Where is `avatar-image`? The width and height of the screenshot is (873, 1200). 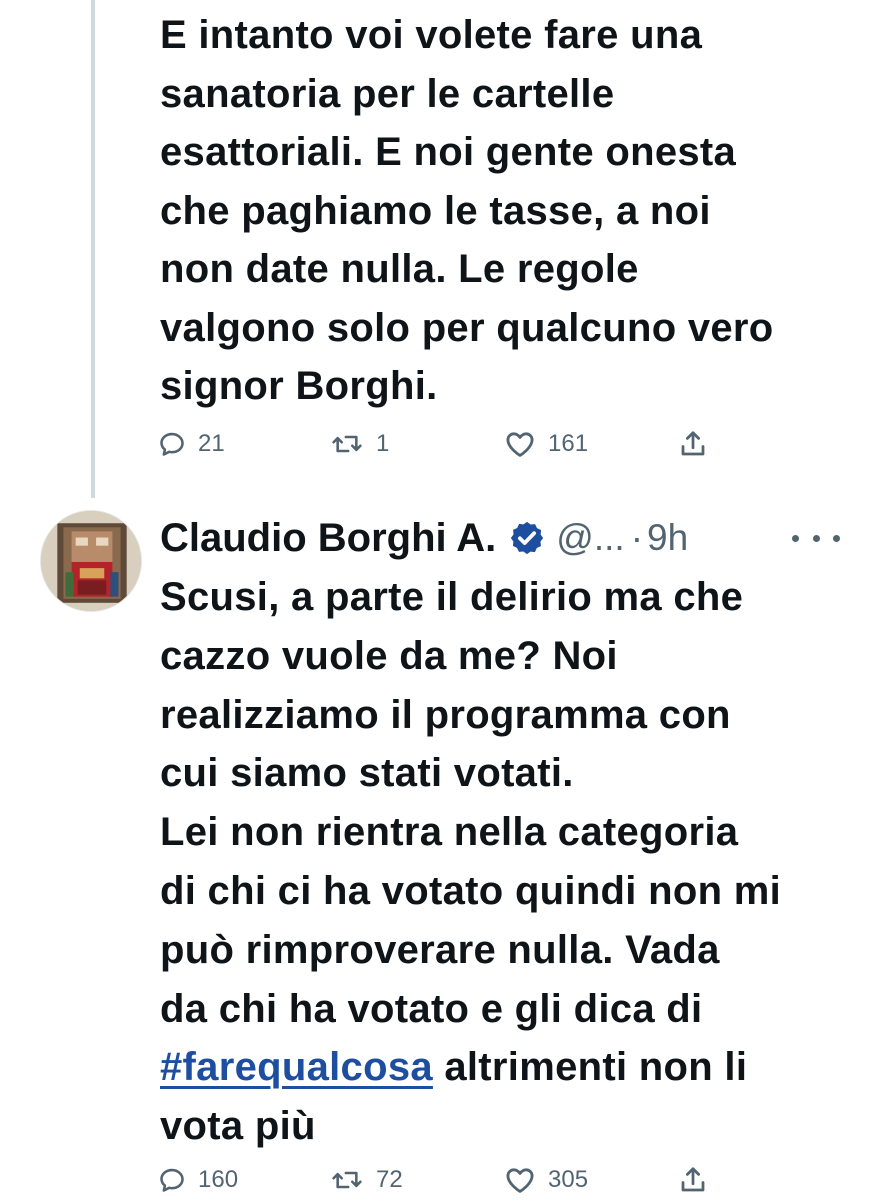
avatar-image is located at coordinates (91, 561).